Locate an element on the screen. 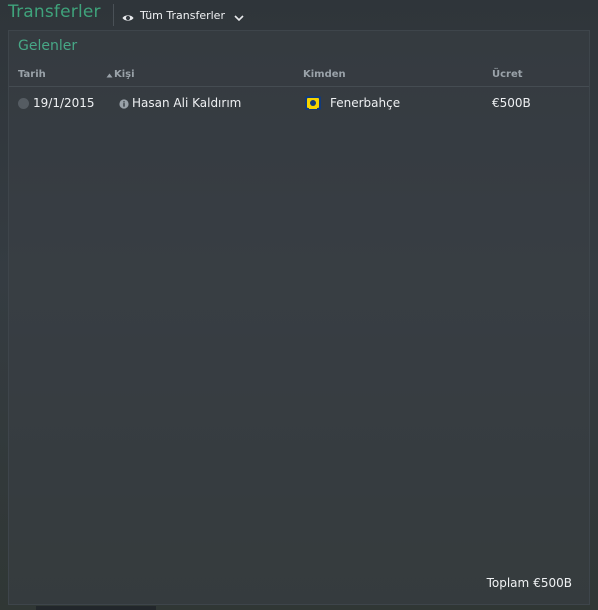 This screenshot has height=610, width=598. row-from-cell: Fenerbahçe is located at coordinates (352, 103).